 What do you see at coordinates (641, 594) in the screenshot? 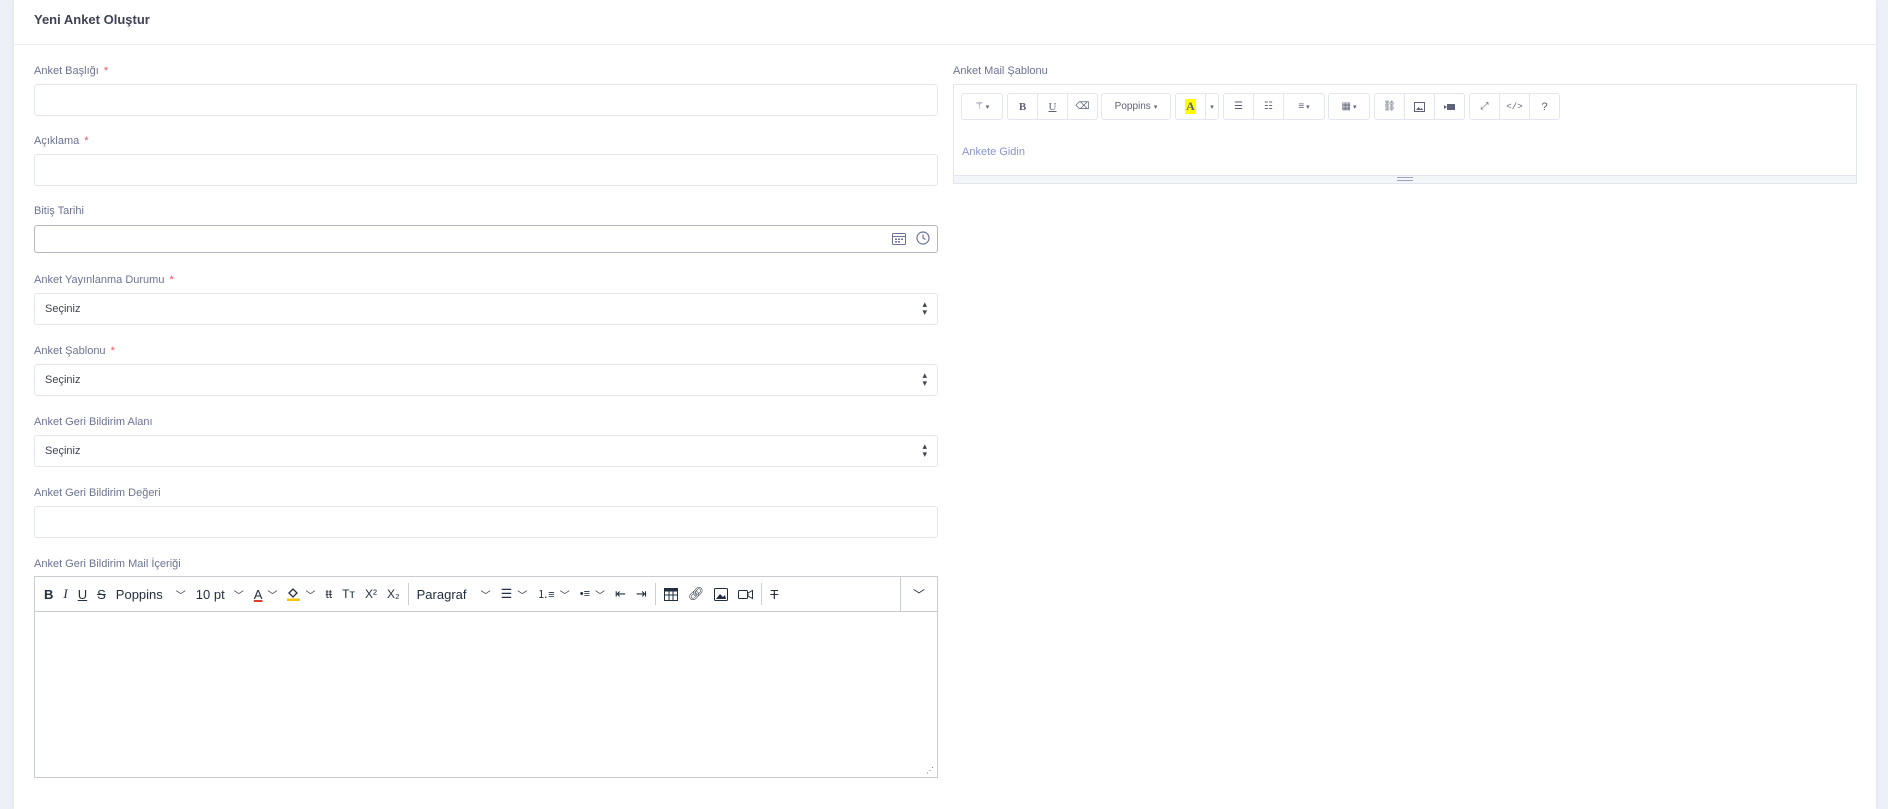
I see `indent-button: ⇥` at bounding box center [641, 594].